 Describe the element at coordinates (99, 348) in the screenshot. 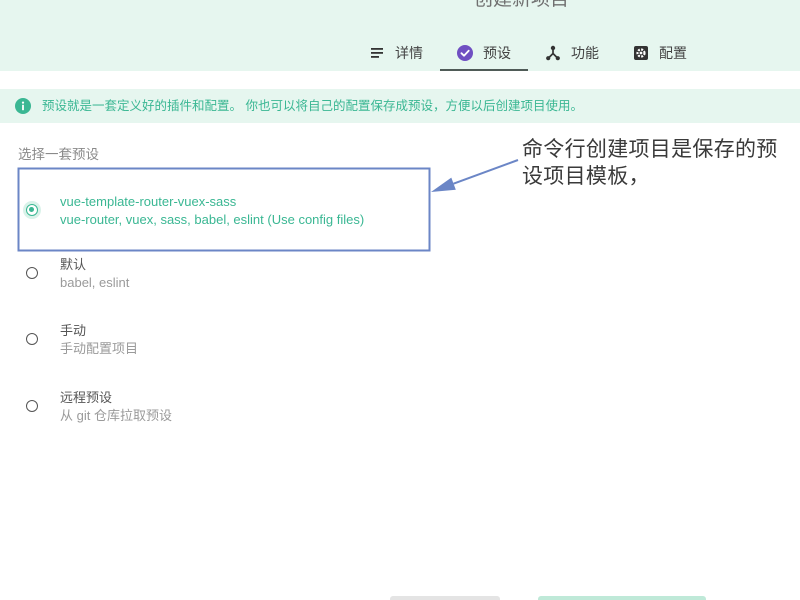

I see `preset-description: 手动配置项目` at that location.